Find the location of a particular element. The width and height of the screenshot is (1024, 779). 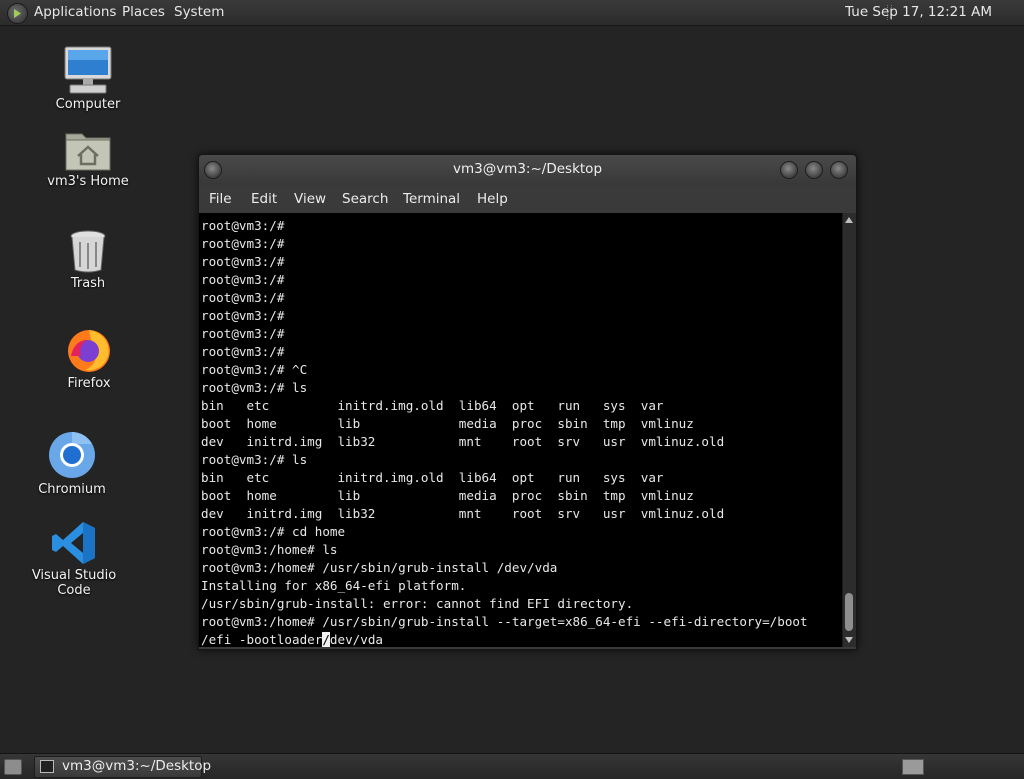

app-launcher-icon is located at coordinates (17, 13).